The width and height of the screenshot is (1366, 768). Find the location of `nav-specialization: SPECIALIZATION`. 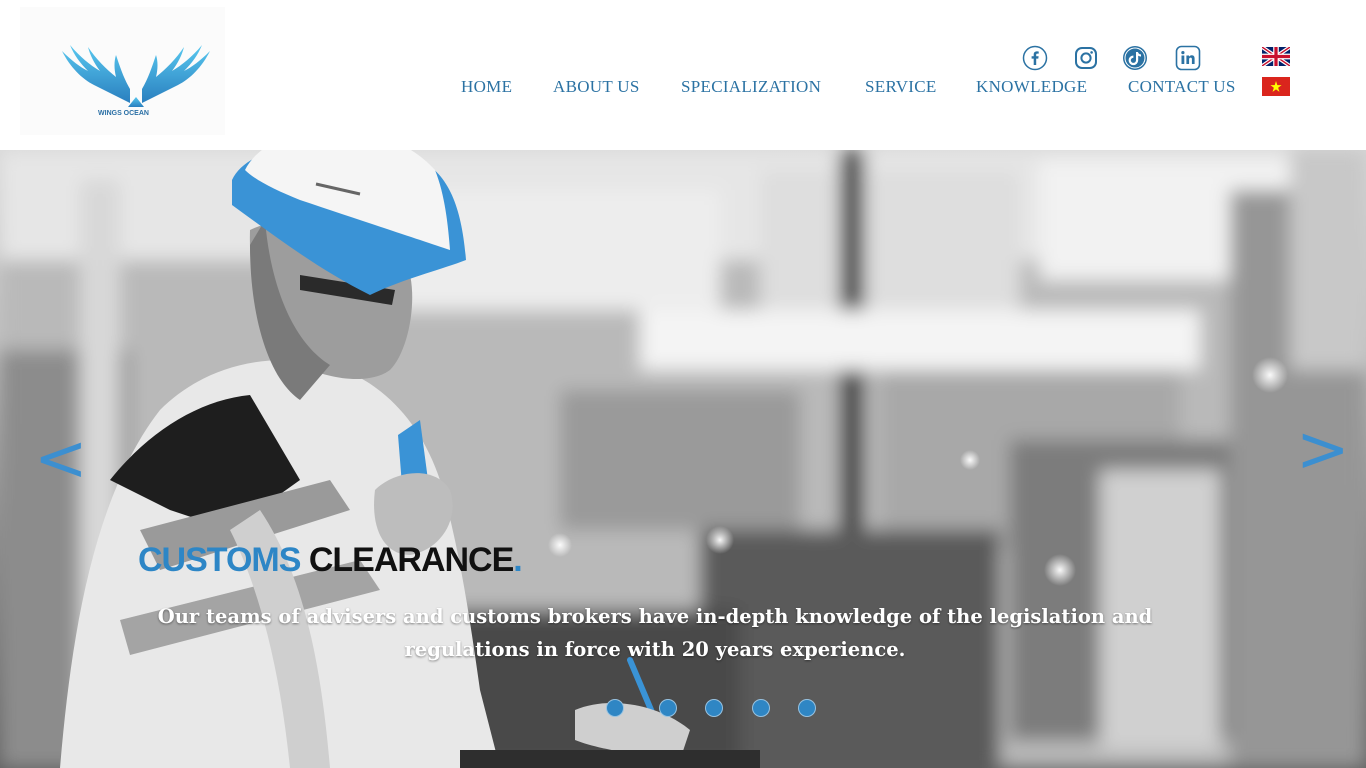

nav-specialization: SPECIALIZATION is located at coordinates (751, 87).